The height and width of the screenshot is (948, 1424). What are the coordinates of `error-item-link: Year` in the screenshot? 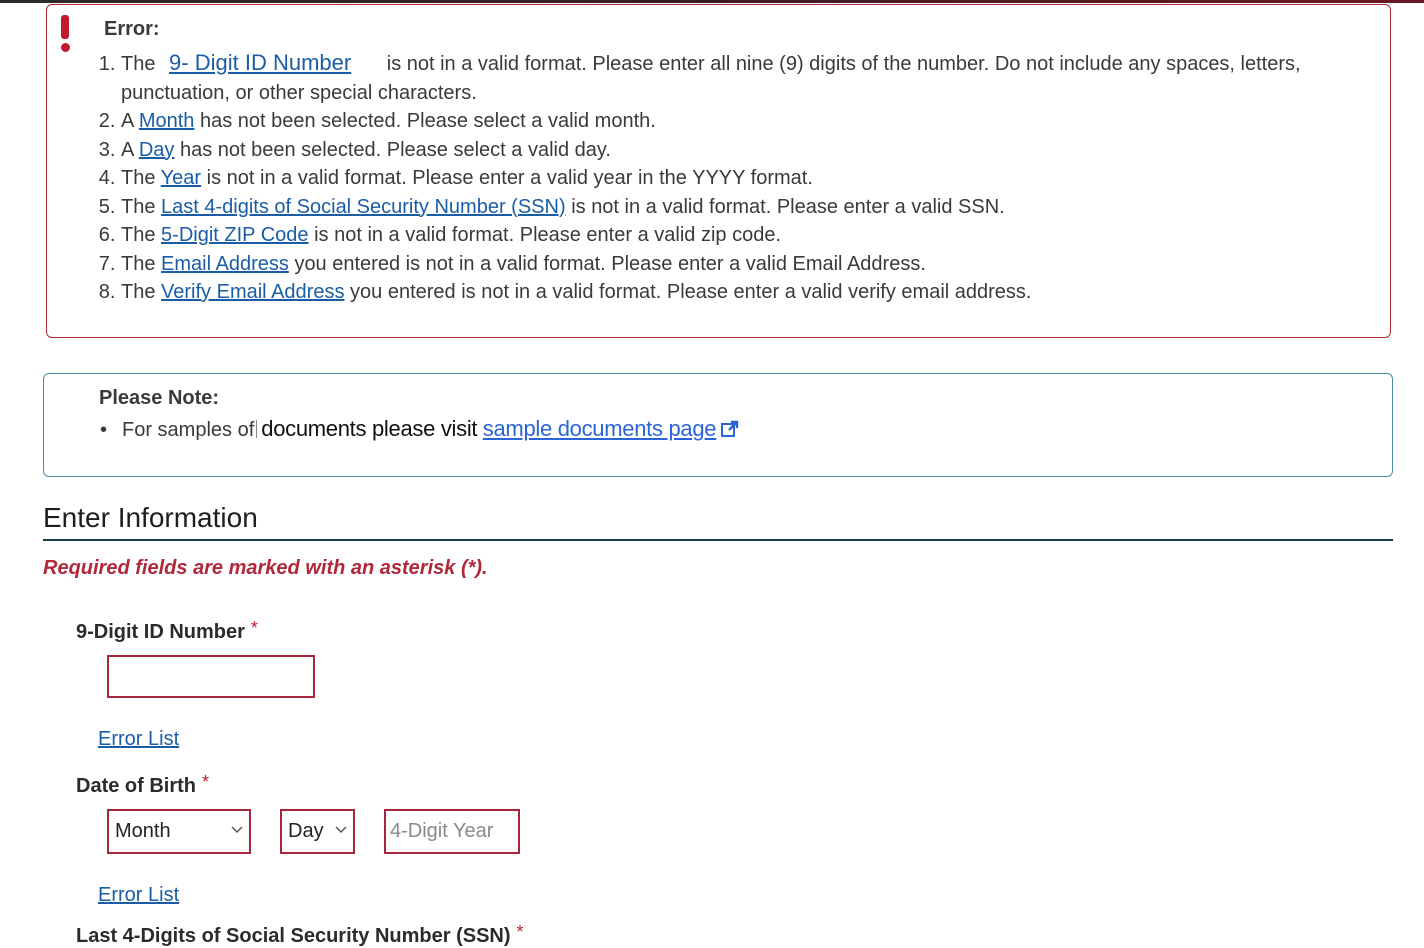 It's located at (181, 178).